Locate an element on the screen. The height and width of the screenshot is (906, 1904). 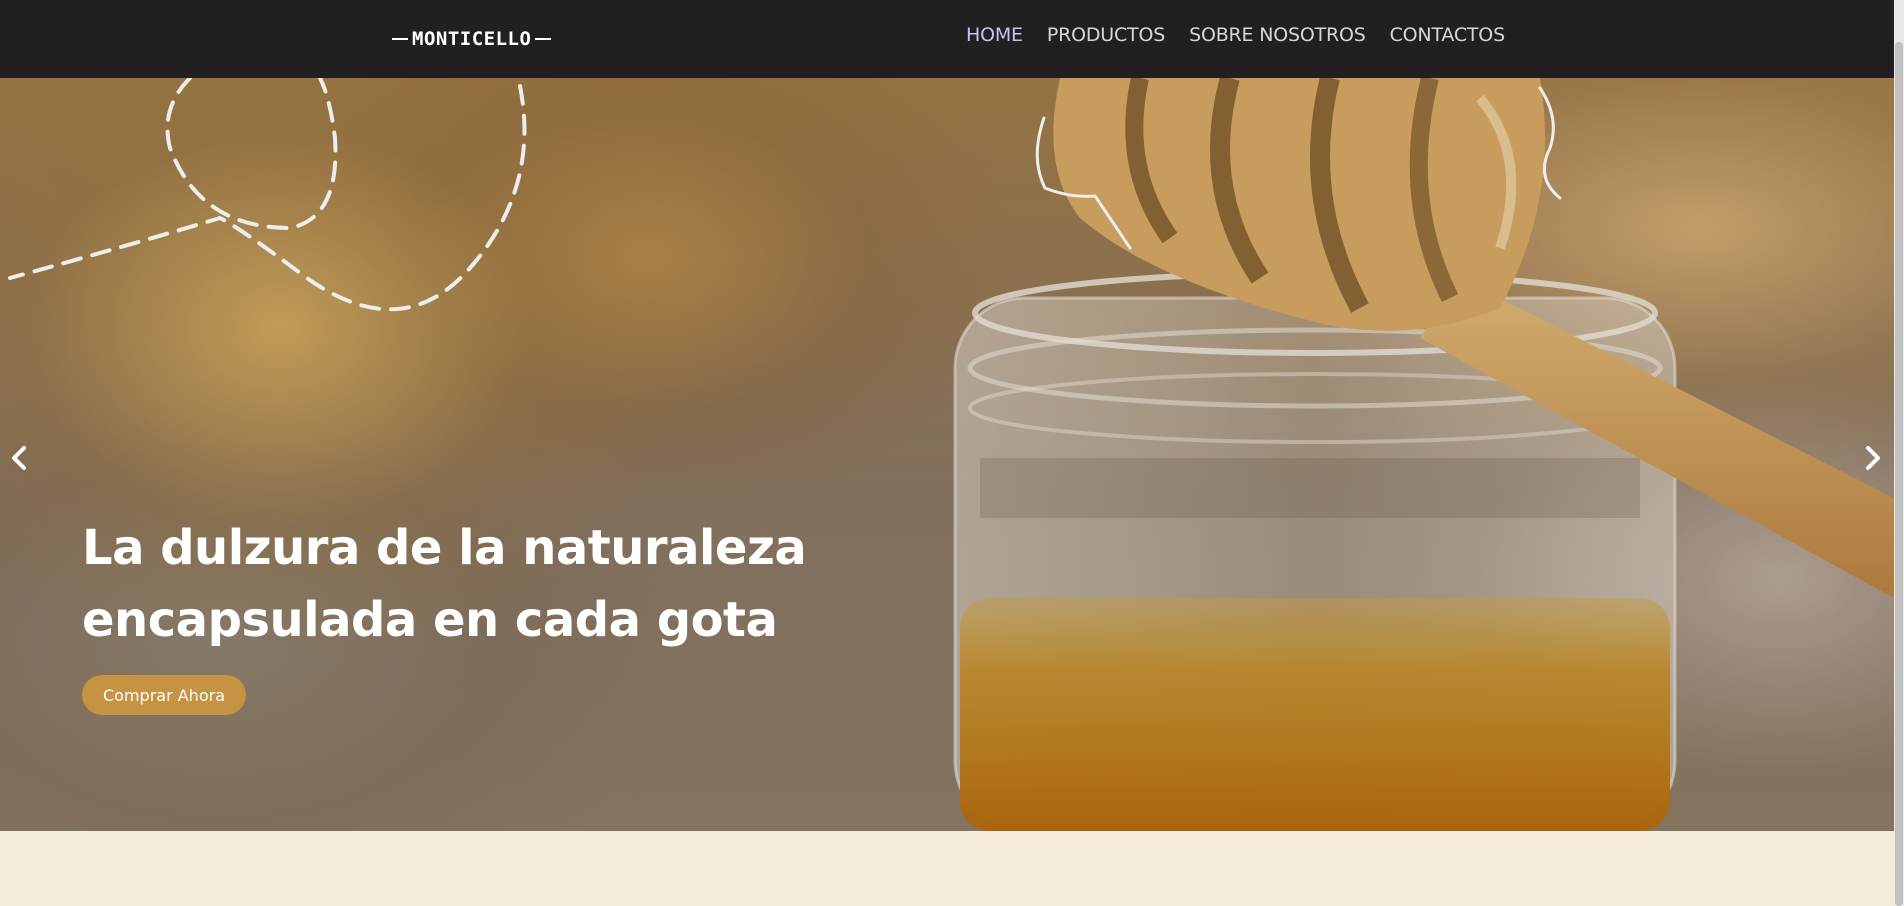
carousel-prev-button is located at coordinates (19, 458).